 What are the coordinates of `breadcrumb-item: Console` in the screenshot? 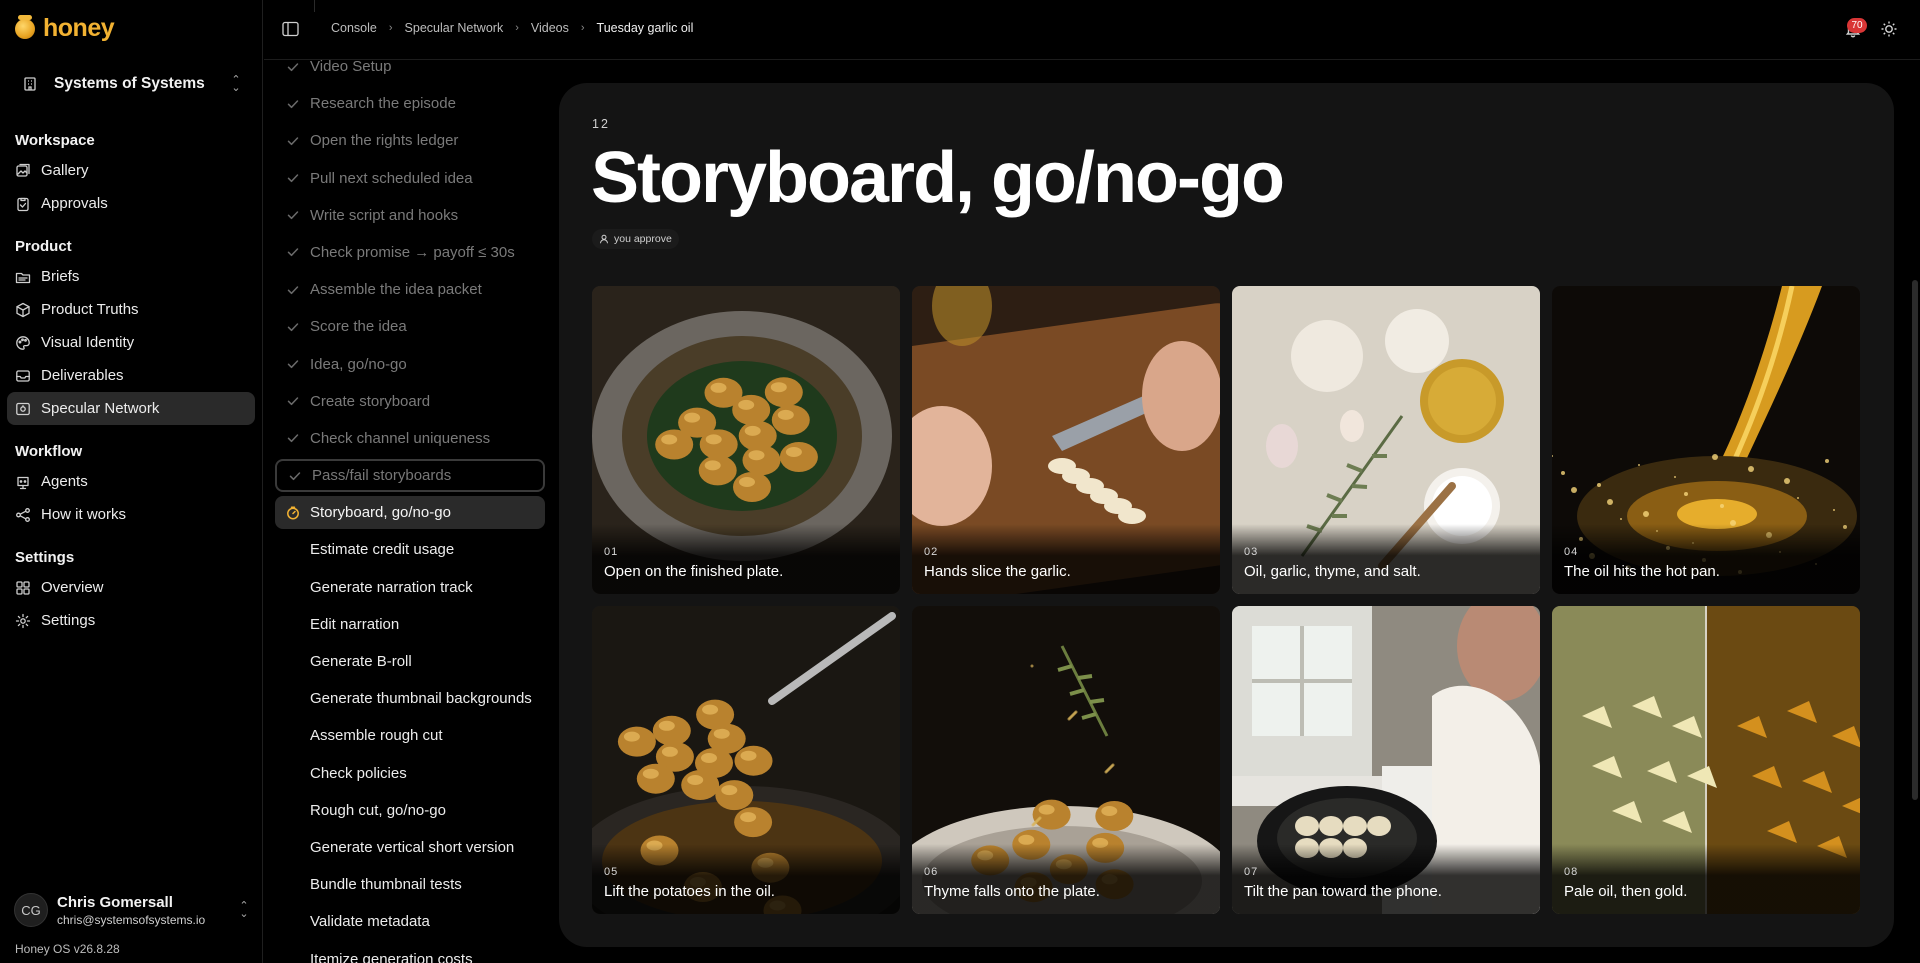 It's located at (354, 28).